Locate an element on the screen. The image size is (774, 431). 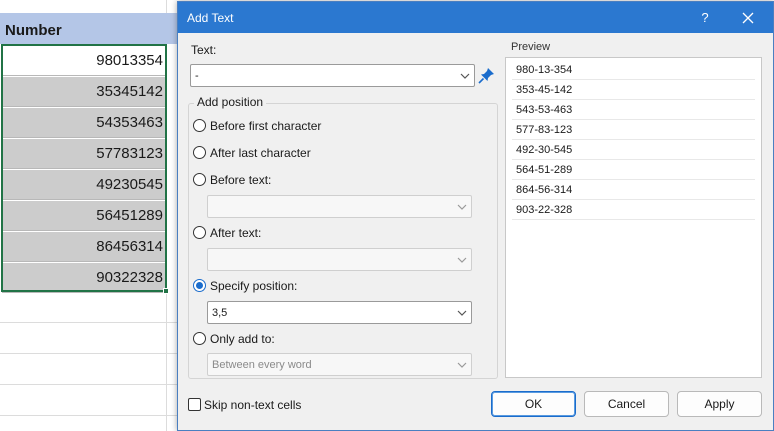
specify-position-combo: 3,5 is located at coordinates (339, 312).